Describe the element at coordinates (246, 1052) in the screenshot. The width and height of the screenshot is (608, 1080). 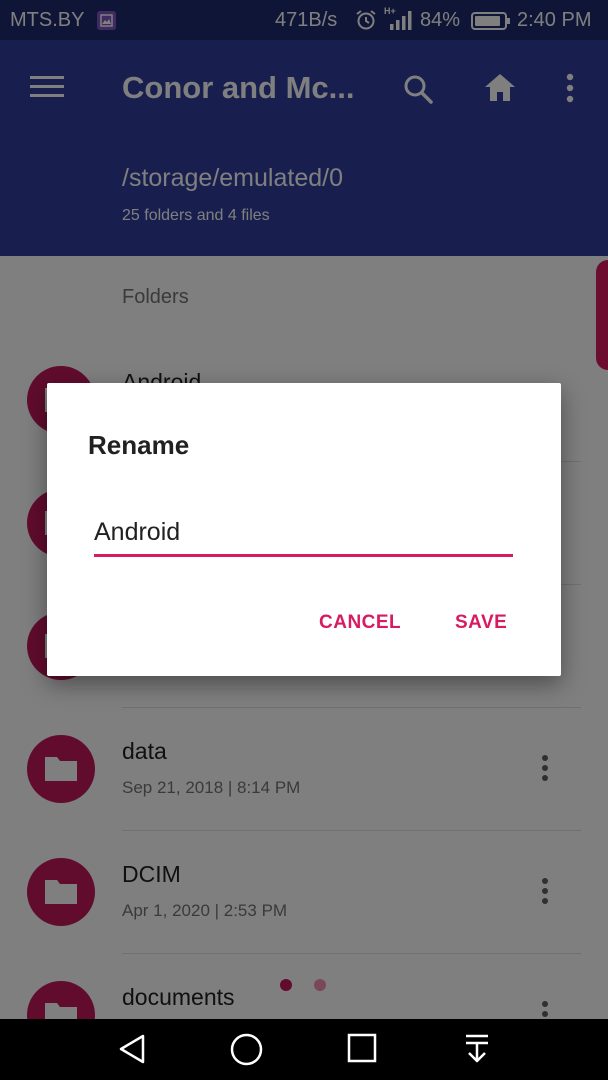
I see `home-circle-icon` at that location.